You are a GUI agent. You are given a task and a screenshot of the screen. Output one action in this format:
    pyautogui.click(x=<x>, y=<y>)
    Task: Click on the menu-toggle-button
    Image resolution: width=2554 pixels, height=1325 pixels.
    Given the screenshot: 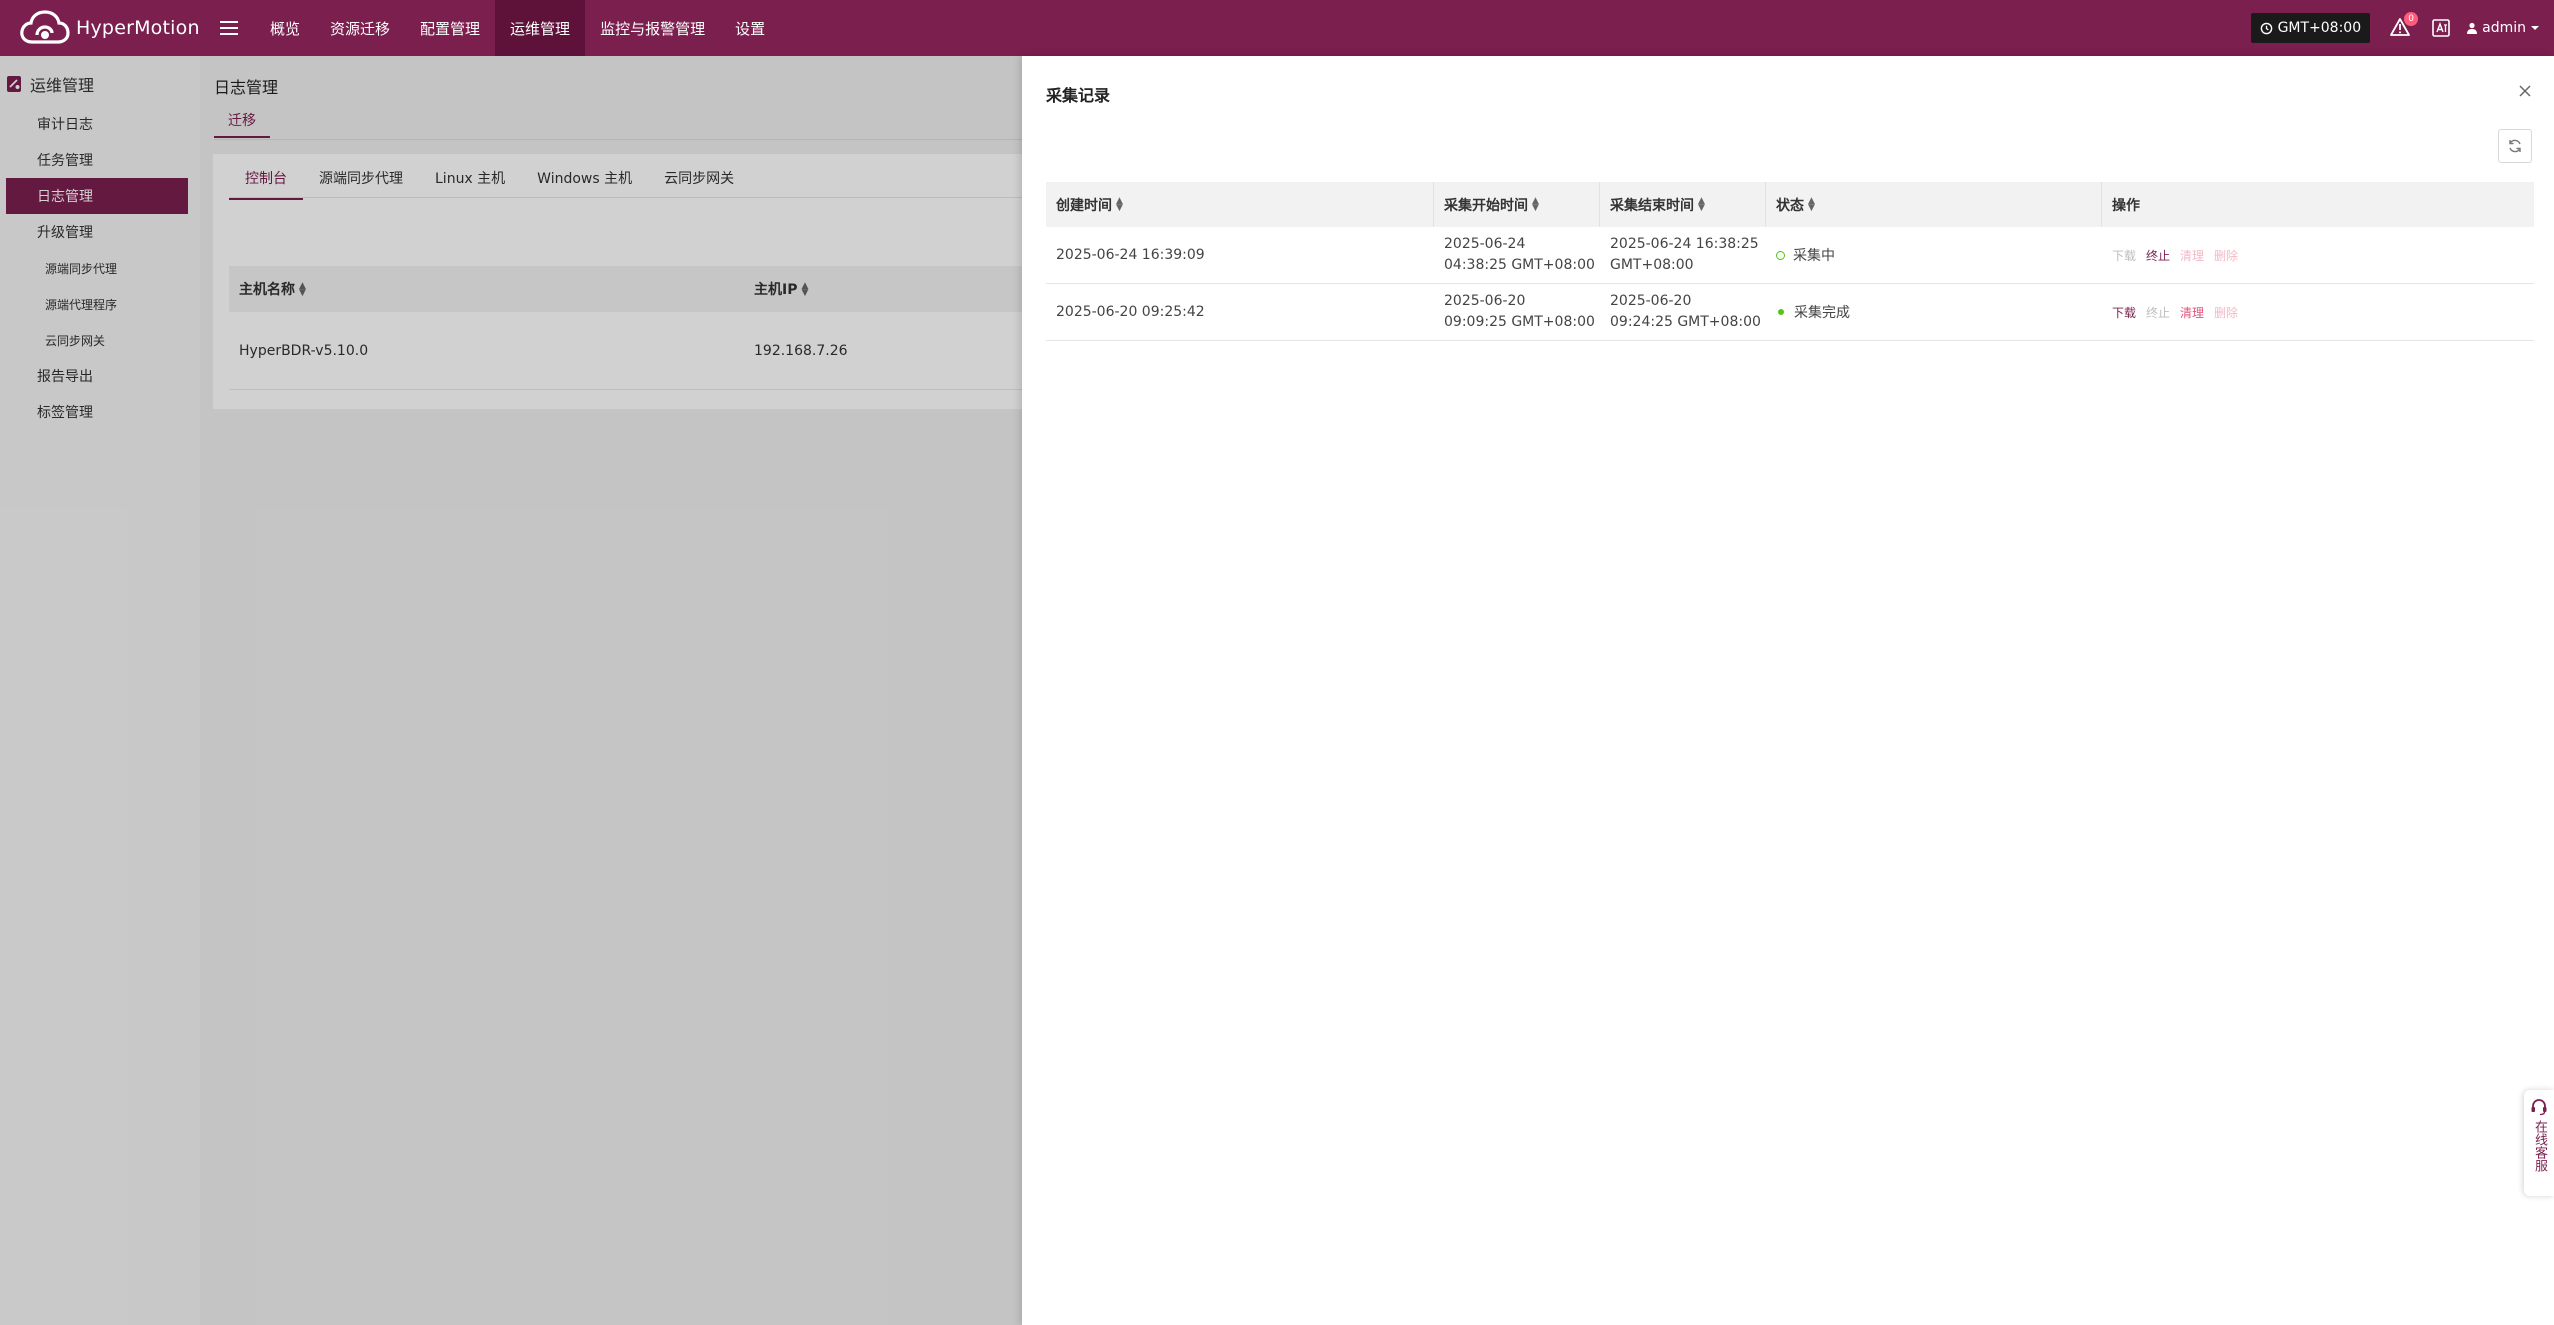 What is the action you would take?
    pyautogui.click(x=229, y=28)
    